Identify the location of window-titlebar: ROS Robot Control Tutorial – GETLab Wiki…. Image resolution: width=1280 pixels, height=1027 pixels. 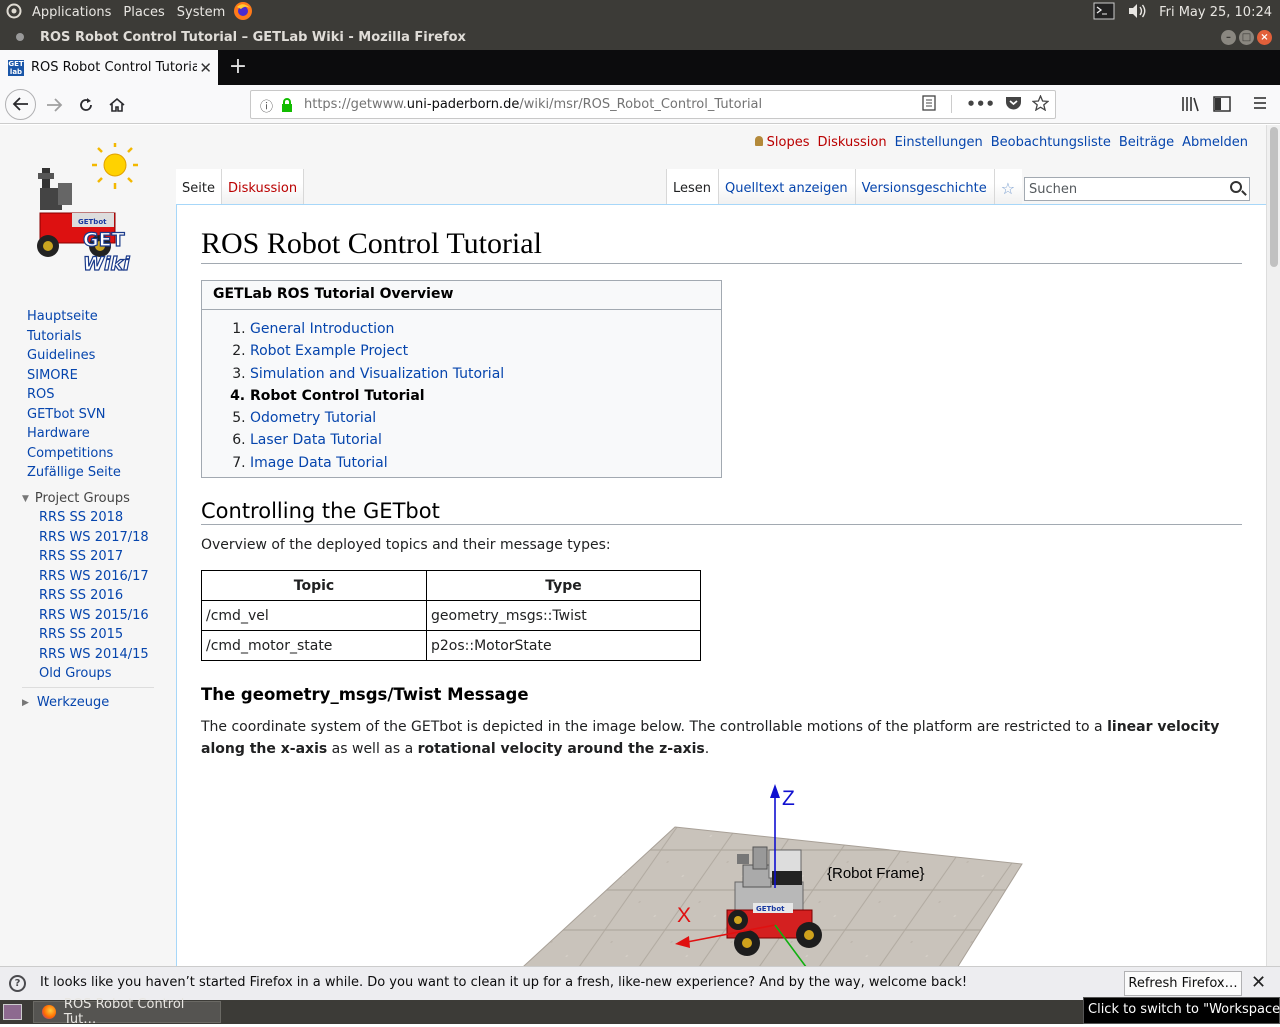
(640, 37).